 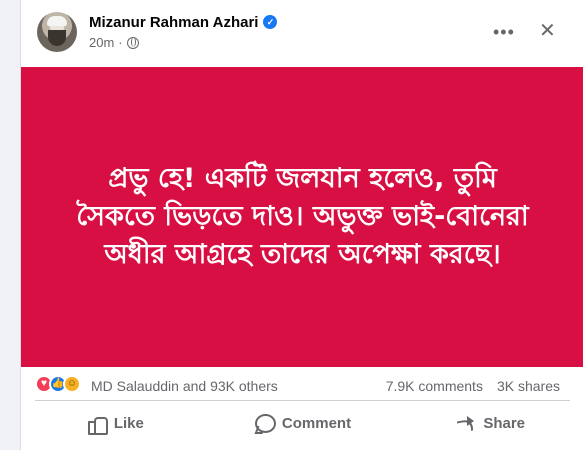 I want to click on share-button: Share, so click(x=489, y=423).